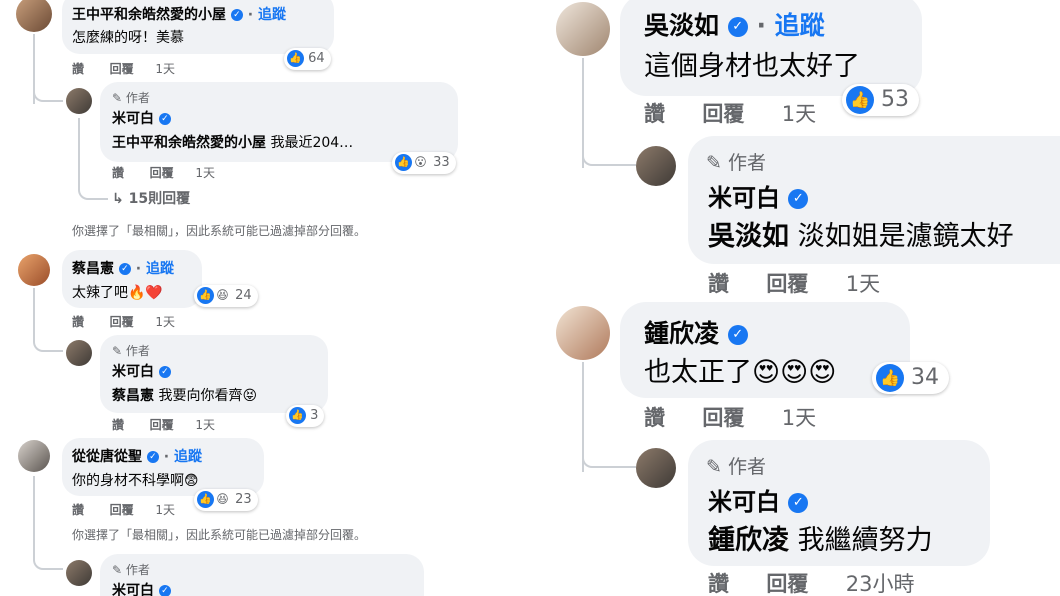 This screenshot has height=596, width=1060. What do you see at coordinates (208, 396) in the screenshot?
I see `reply-body: 我要向你看齊😝` at bounding box center [208, 396].